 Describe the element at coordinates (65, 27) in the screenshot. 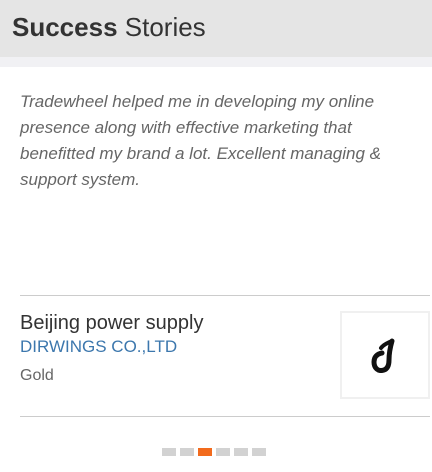

I see `section-title-bold: Success` at that location.